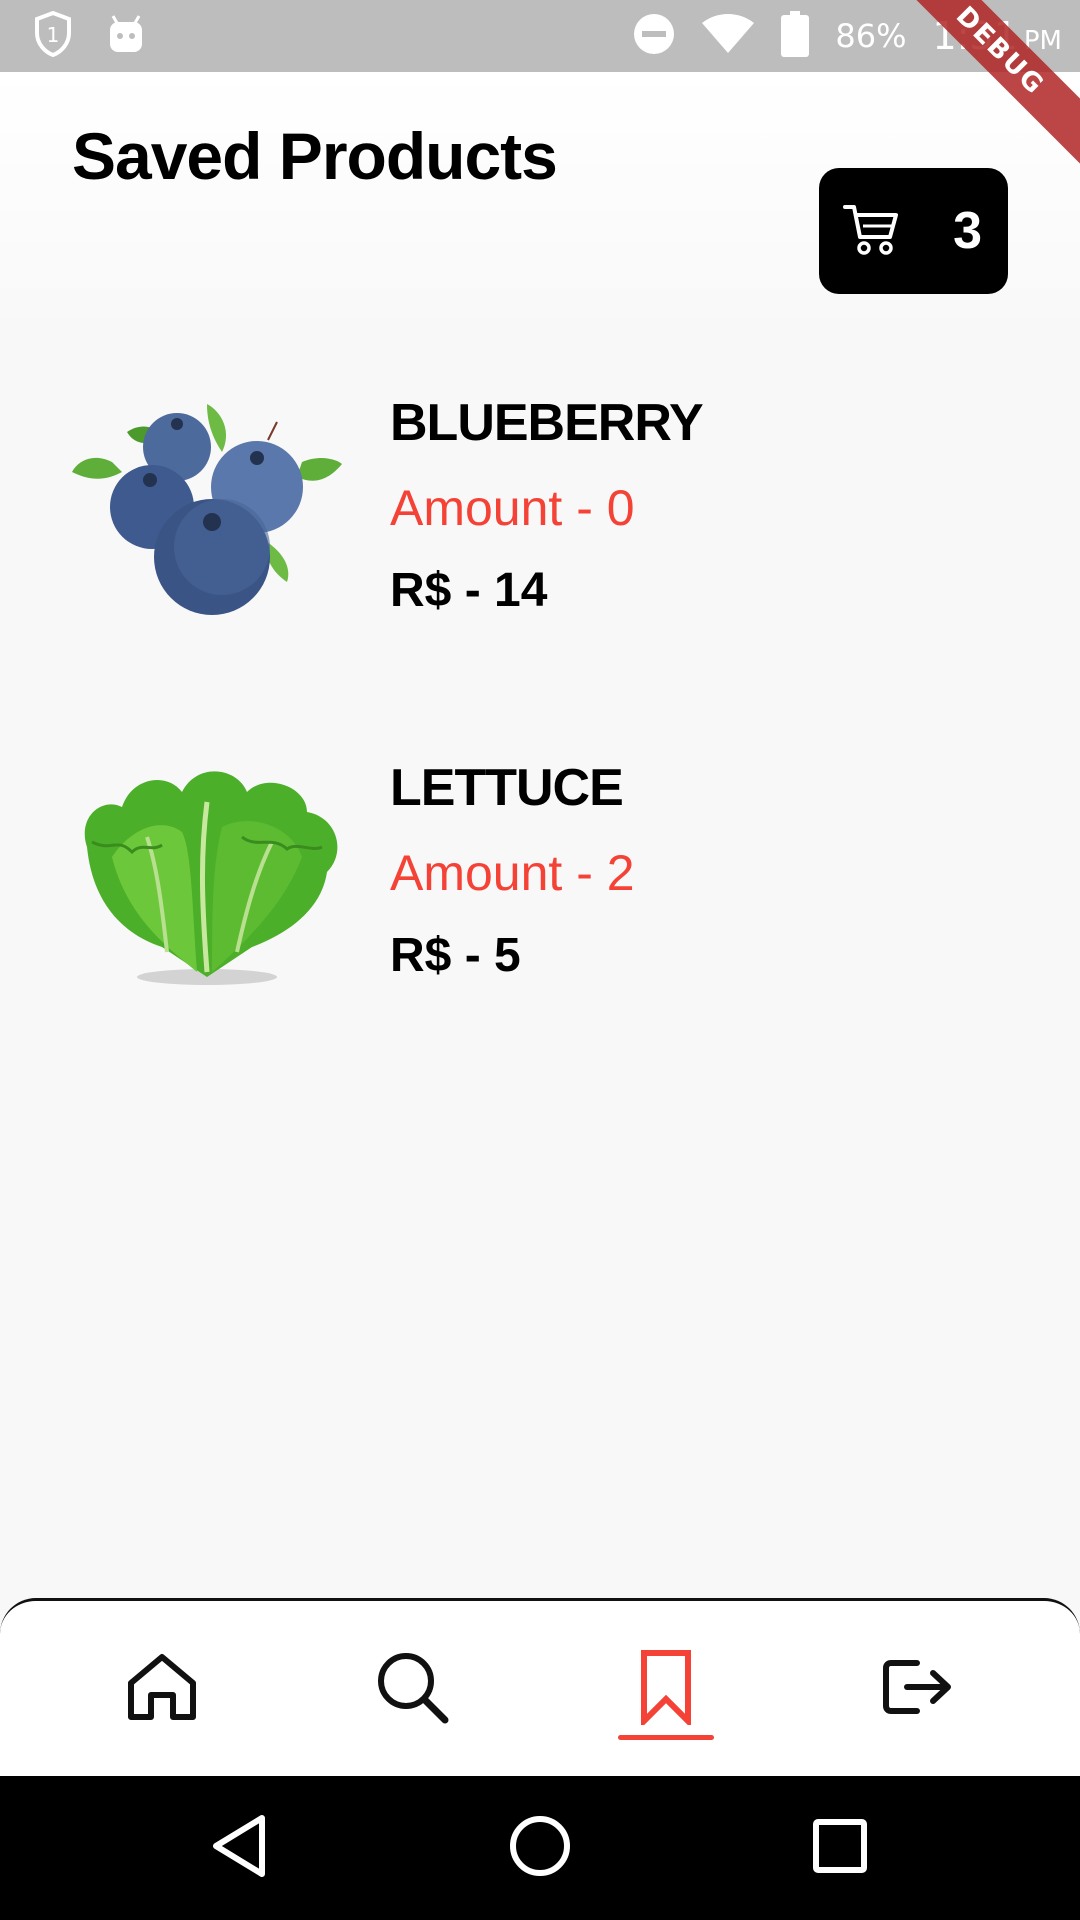  What do you see at coordinates (540, 36) in the screenshot?
I see `status-bar: 1 86% PM` at bounding box center [540, 36].